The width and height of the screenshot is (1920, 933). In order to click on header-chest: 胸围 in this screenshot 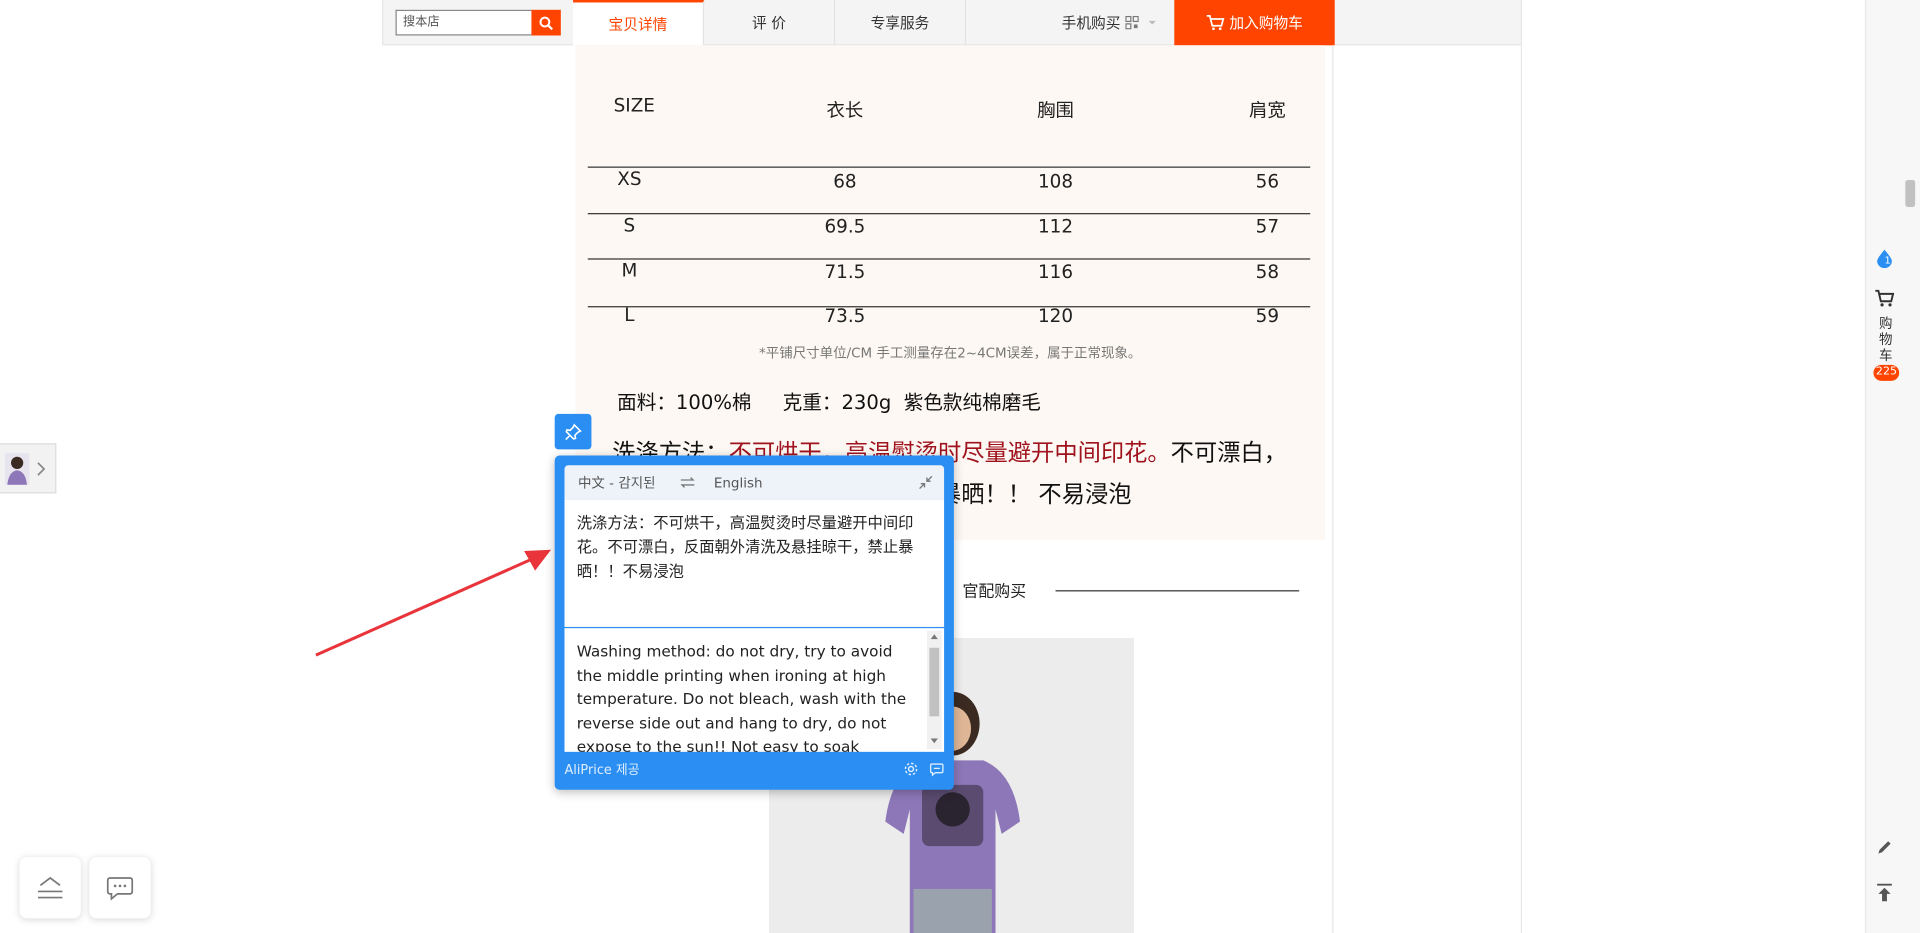, I will do `click(1055, 110)`.